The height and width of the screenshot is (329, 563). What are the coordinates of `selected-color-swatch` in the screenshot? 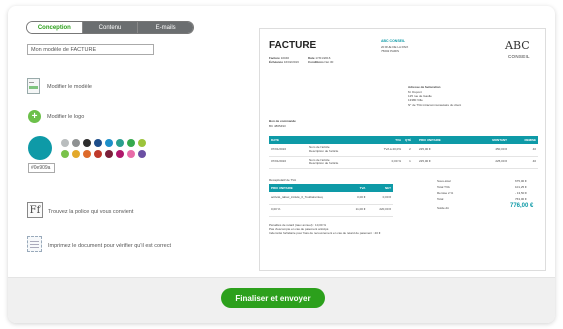 It's located at (40, 148).